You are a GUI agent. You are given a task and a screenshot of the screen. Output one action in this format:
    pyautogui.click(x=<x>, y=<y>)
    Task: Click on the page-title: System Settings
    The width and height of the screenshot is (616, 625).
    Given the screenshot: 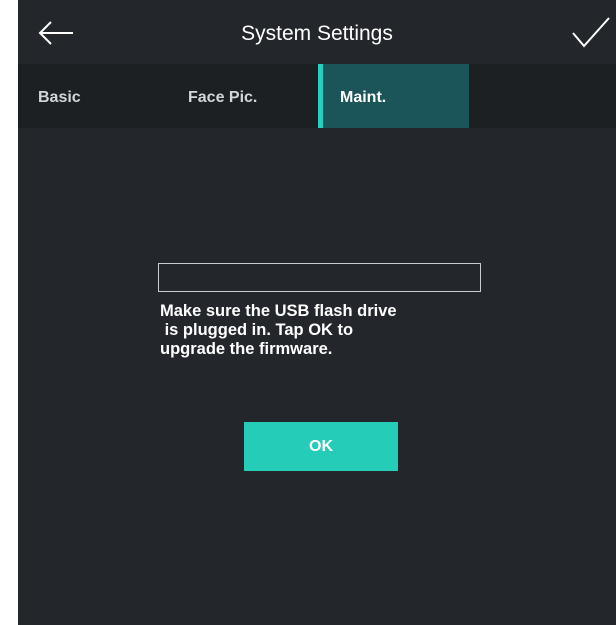 What is the action you would take?
    pyautogui.click(x=317, y=33)
    